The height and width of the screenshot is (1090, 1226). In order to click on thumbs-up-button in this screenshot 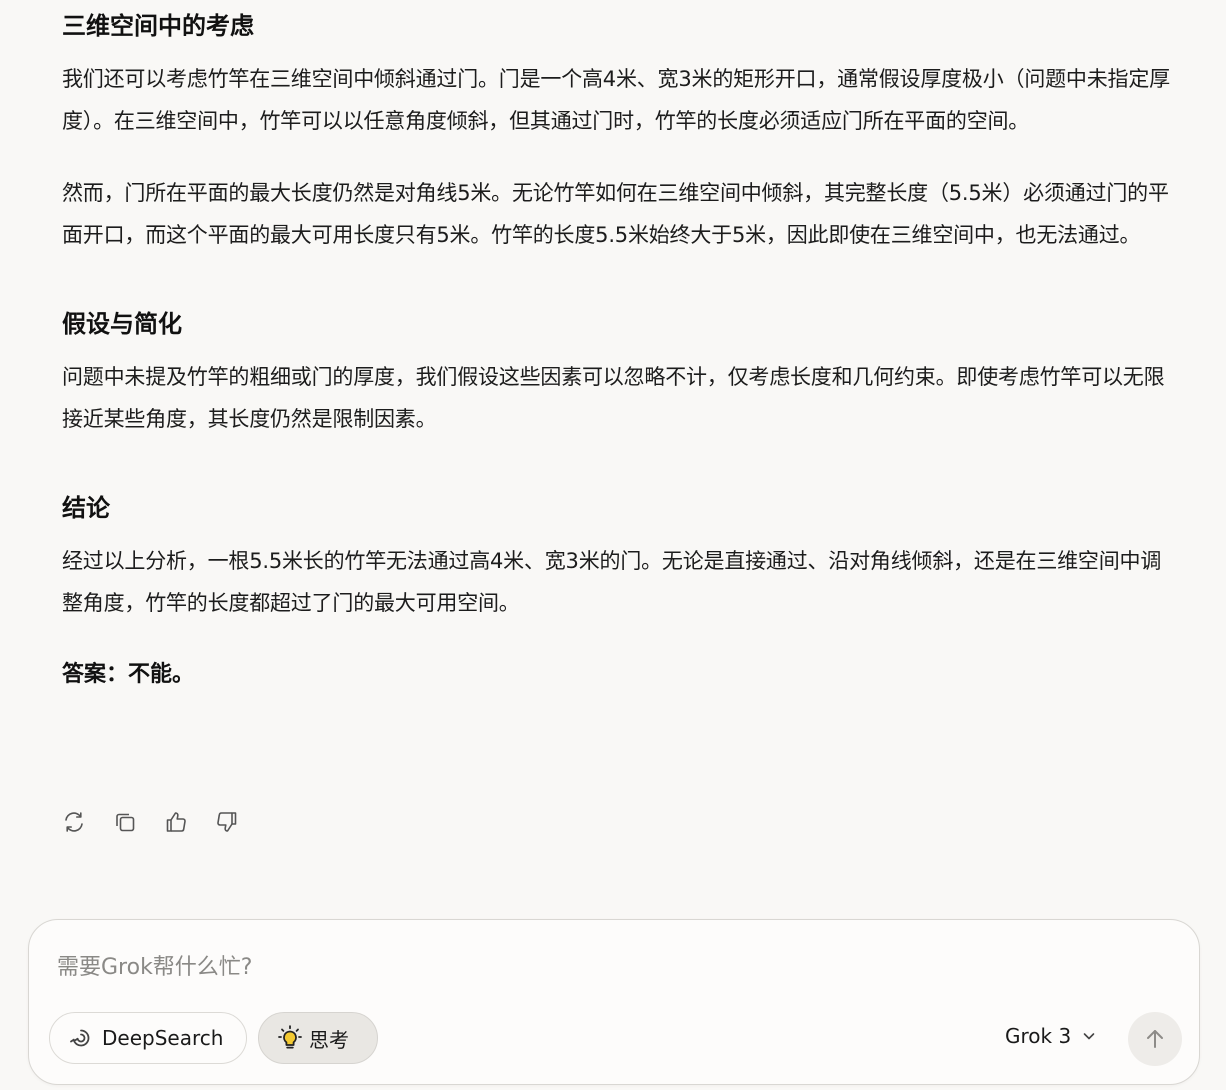, I will do `click(176, 822)`.